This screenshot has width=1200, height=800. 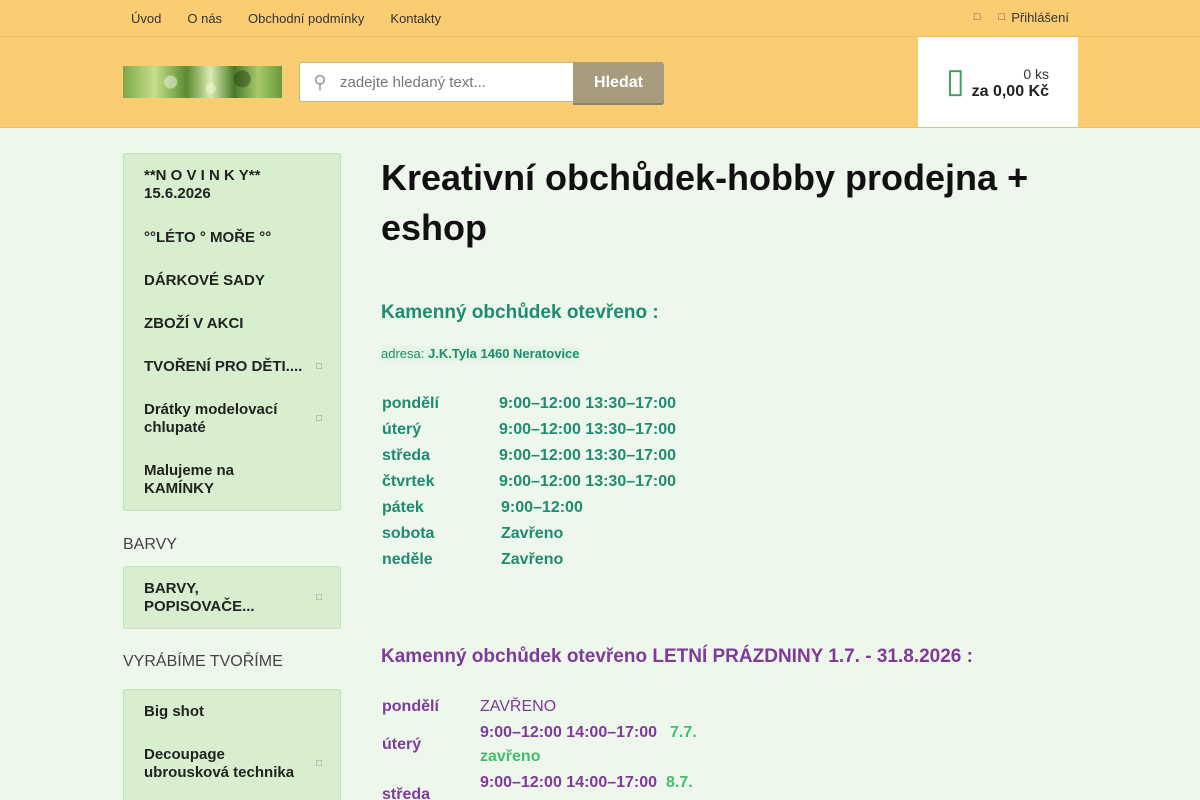 I want to click on store-address: adresa: J.K.Tyla 1460 Neratovice, so click(x=480, y=353).